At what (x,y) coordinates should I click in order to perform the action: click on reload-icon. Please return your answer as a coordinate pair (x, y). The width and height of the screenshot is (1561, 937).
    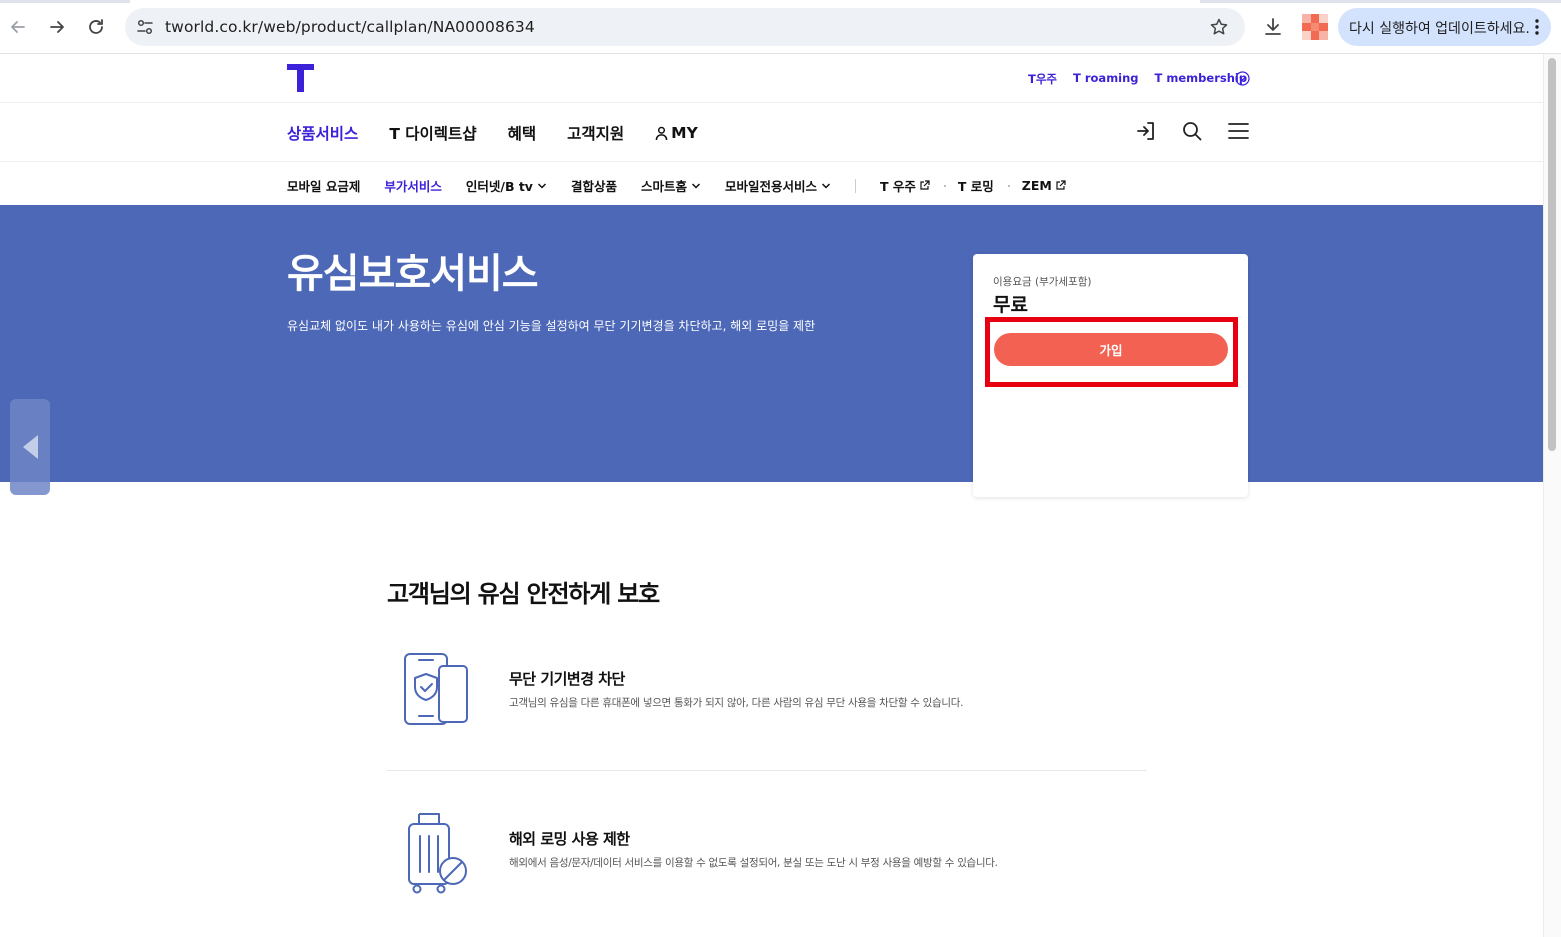
    Looking at the image, I should click on (96, 26).